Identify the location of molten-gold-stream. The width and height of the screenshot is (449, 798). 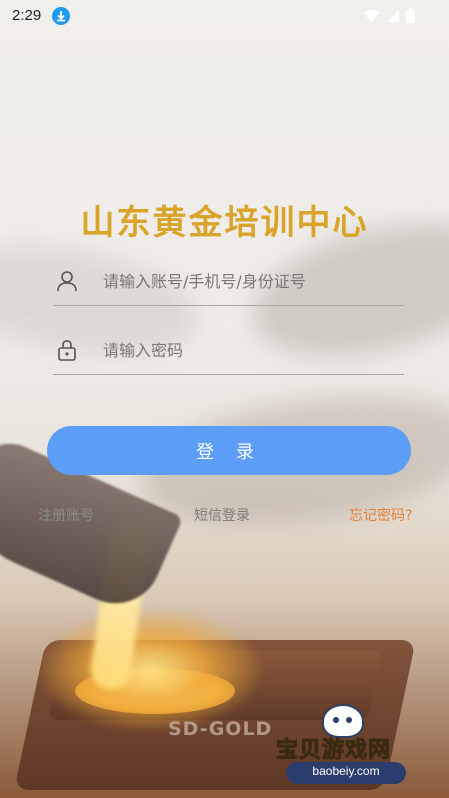
(120, 605).